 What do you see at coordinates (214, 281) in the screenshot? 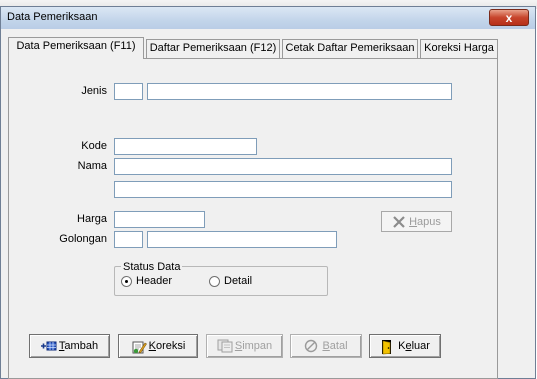
I see `radio-unselected-icon` at bounding box center [214, 281].